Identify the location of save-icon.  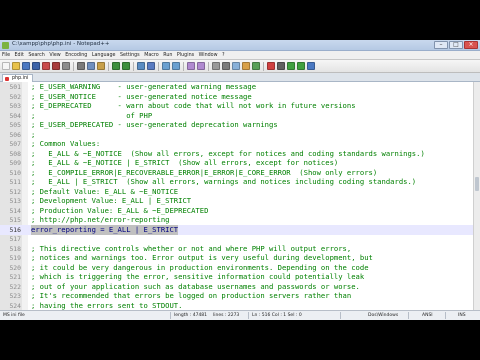
(26, 66).